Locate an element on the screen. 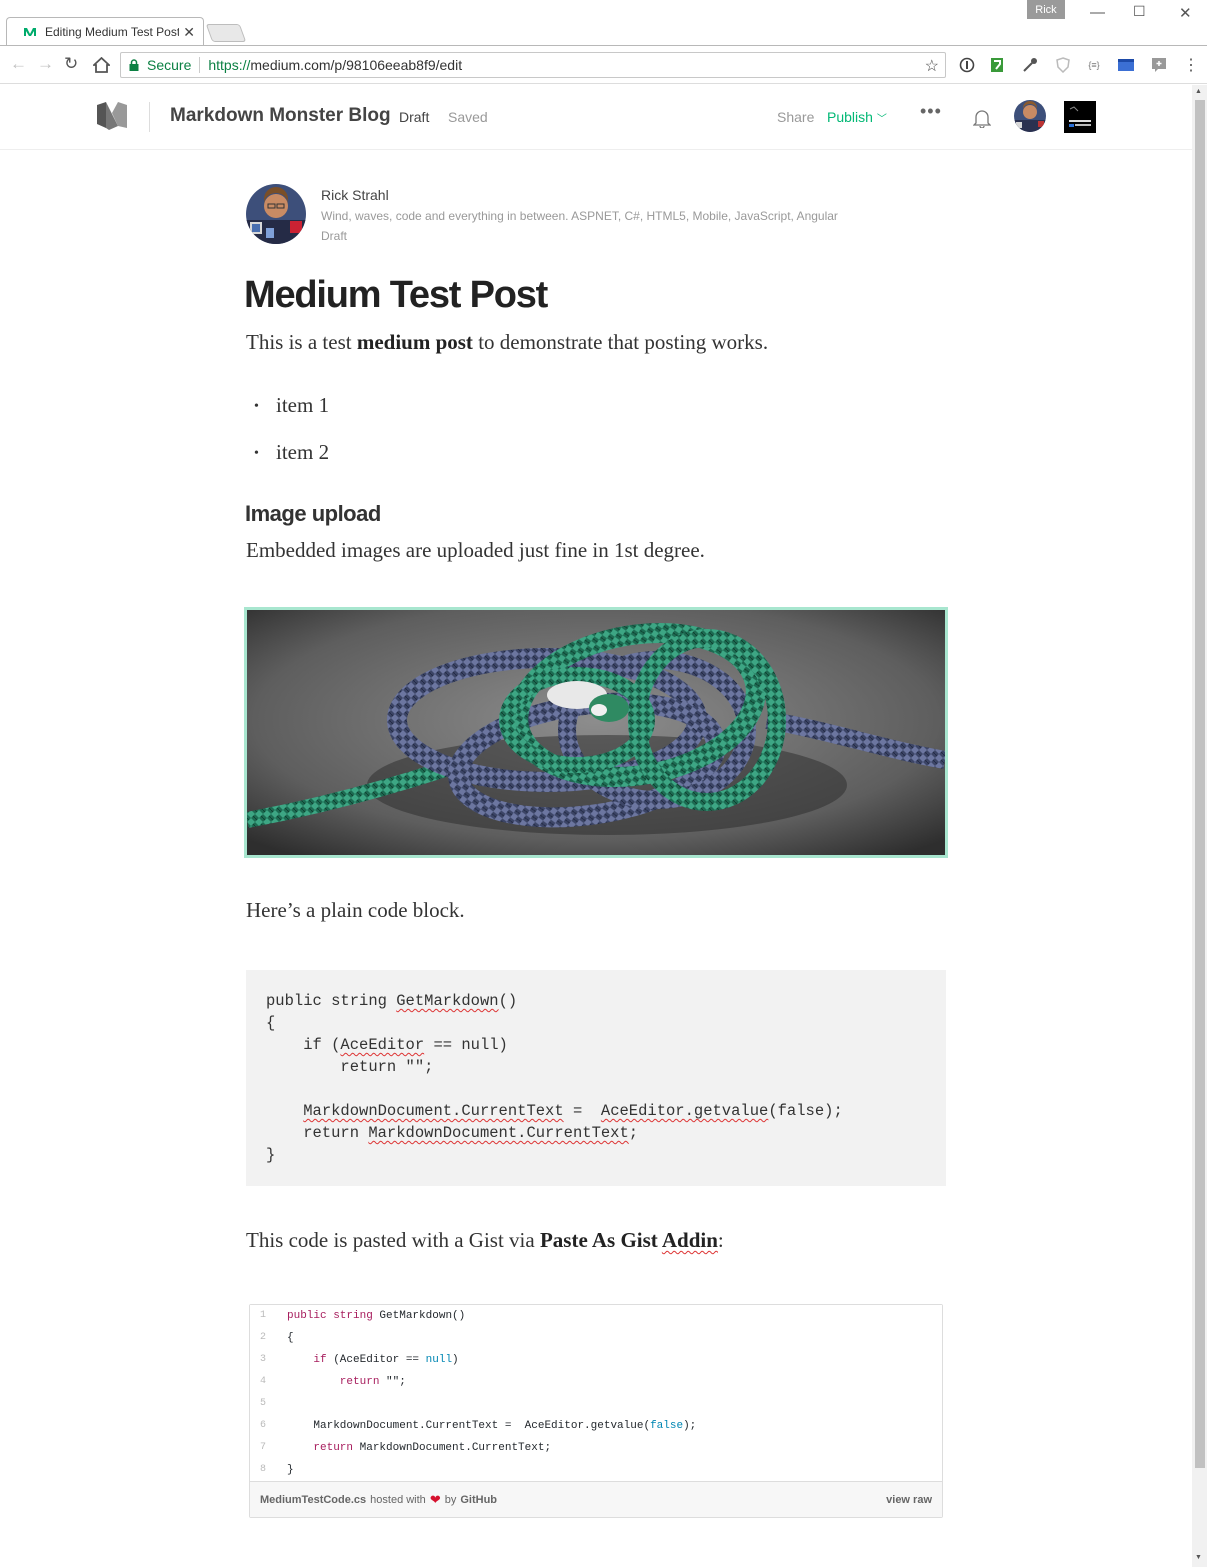 Image resolution: width=1207 pixels, height=1567 pixels. addin-name-misspelled: Addin is located at coordinates (689, 1240).